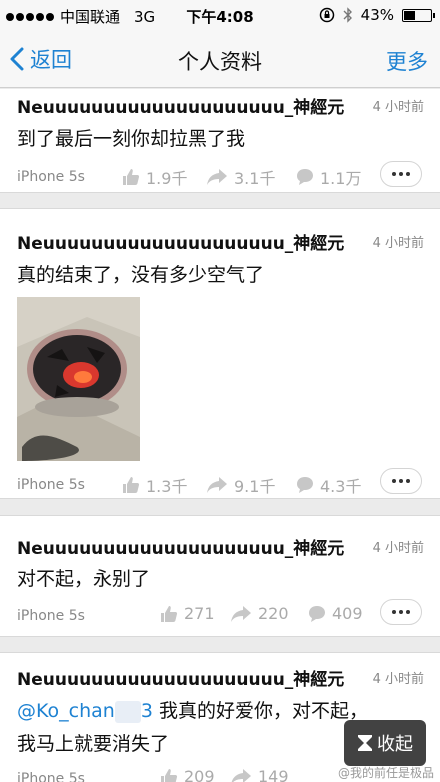 Image resolution: width=440 pixels, height=782 pixels. I want to click on collapse-label: 收起, so click(395, 744).